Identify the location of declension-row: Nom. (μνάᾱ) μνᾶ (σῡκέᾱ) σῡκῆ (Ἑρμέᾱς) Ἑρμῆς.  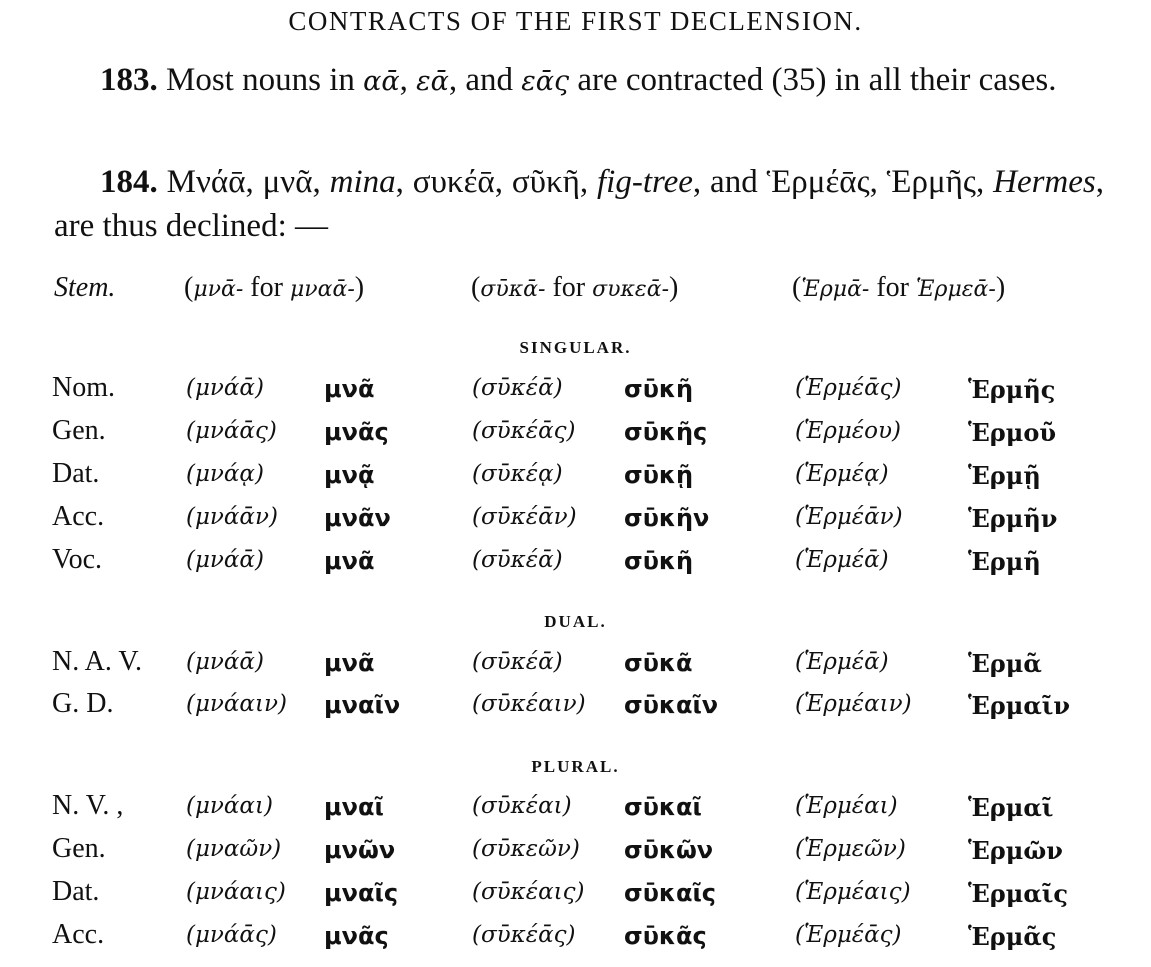
(575, 392).